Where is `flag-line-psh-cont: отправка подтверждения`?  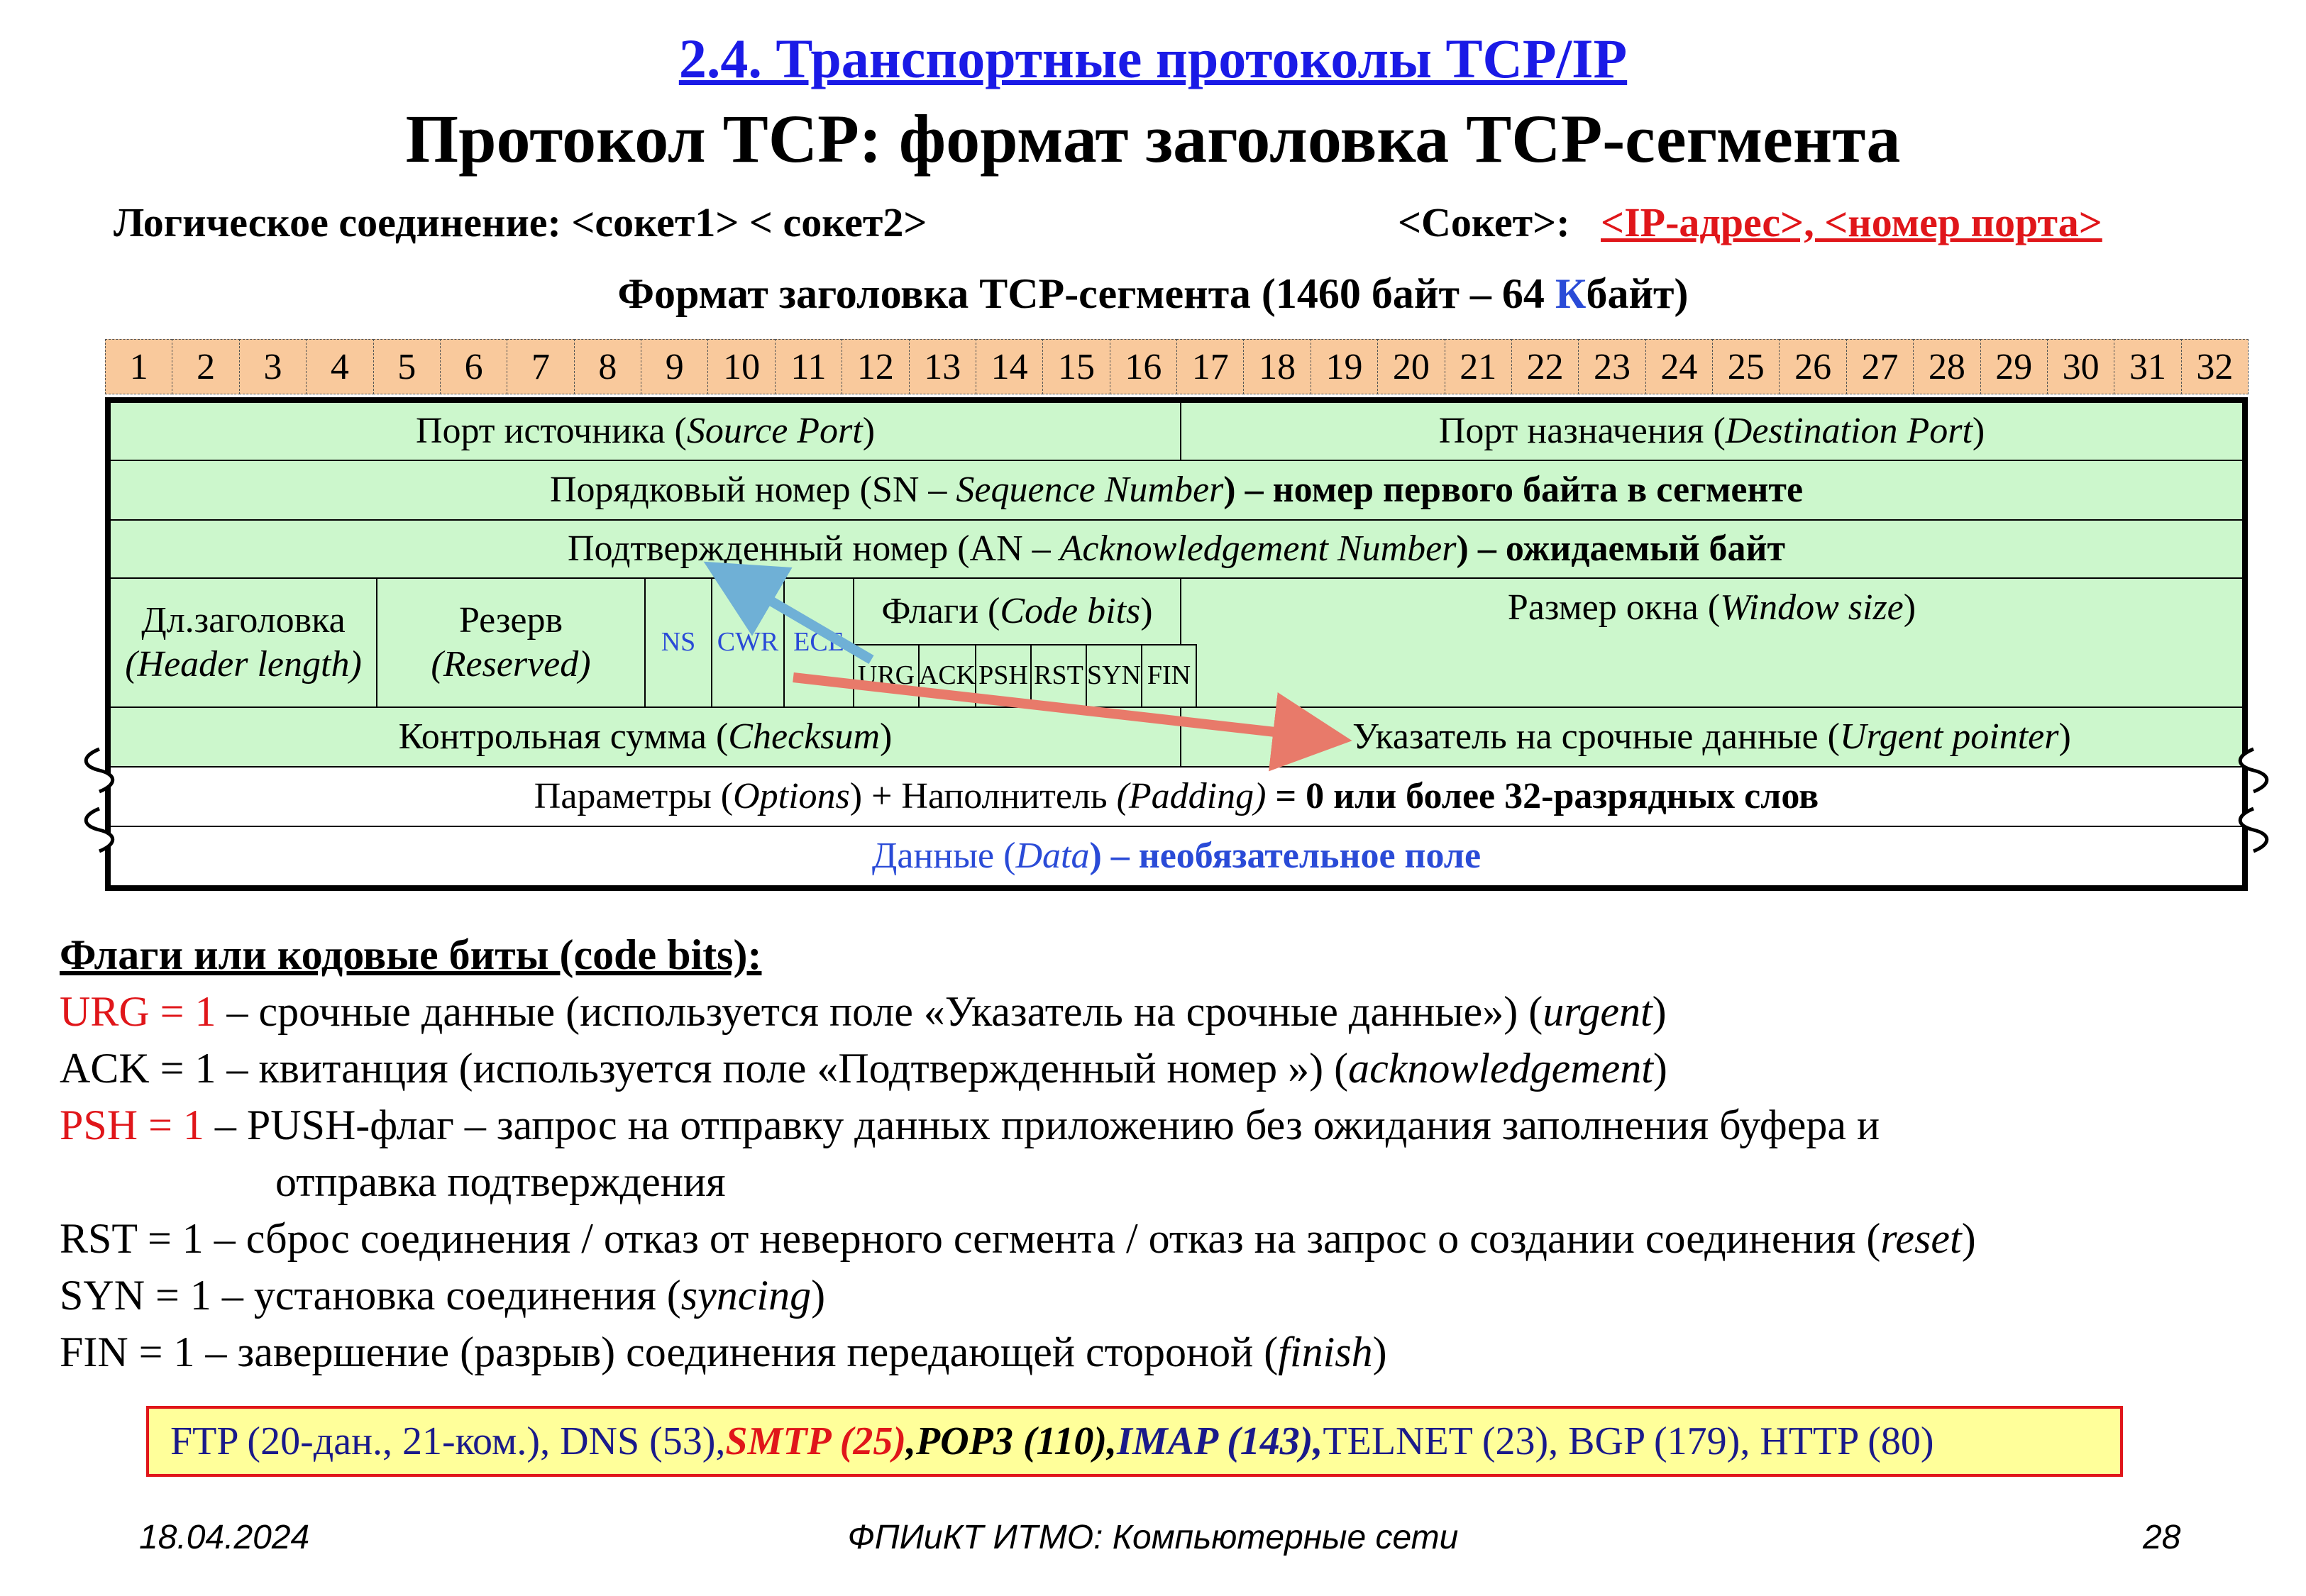 flag-line-psh-cont: отправка подтверждения is located at coordinates (500, 1182).